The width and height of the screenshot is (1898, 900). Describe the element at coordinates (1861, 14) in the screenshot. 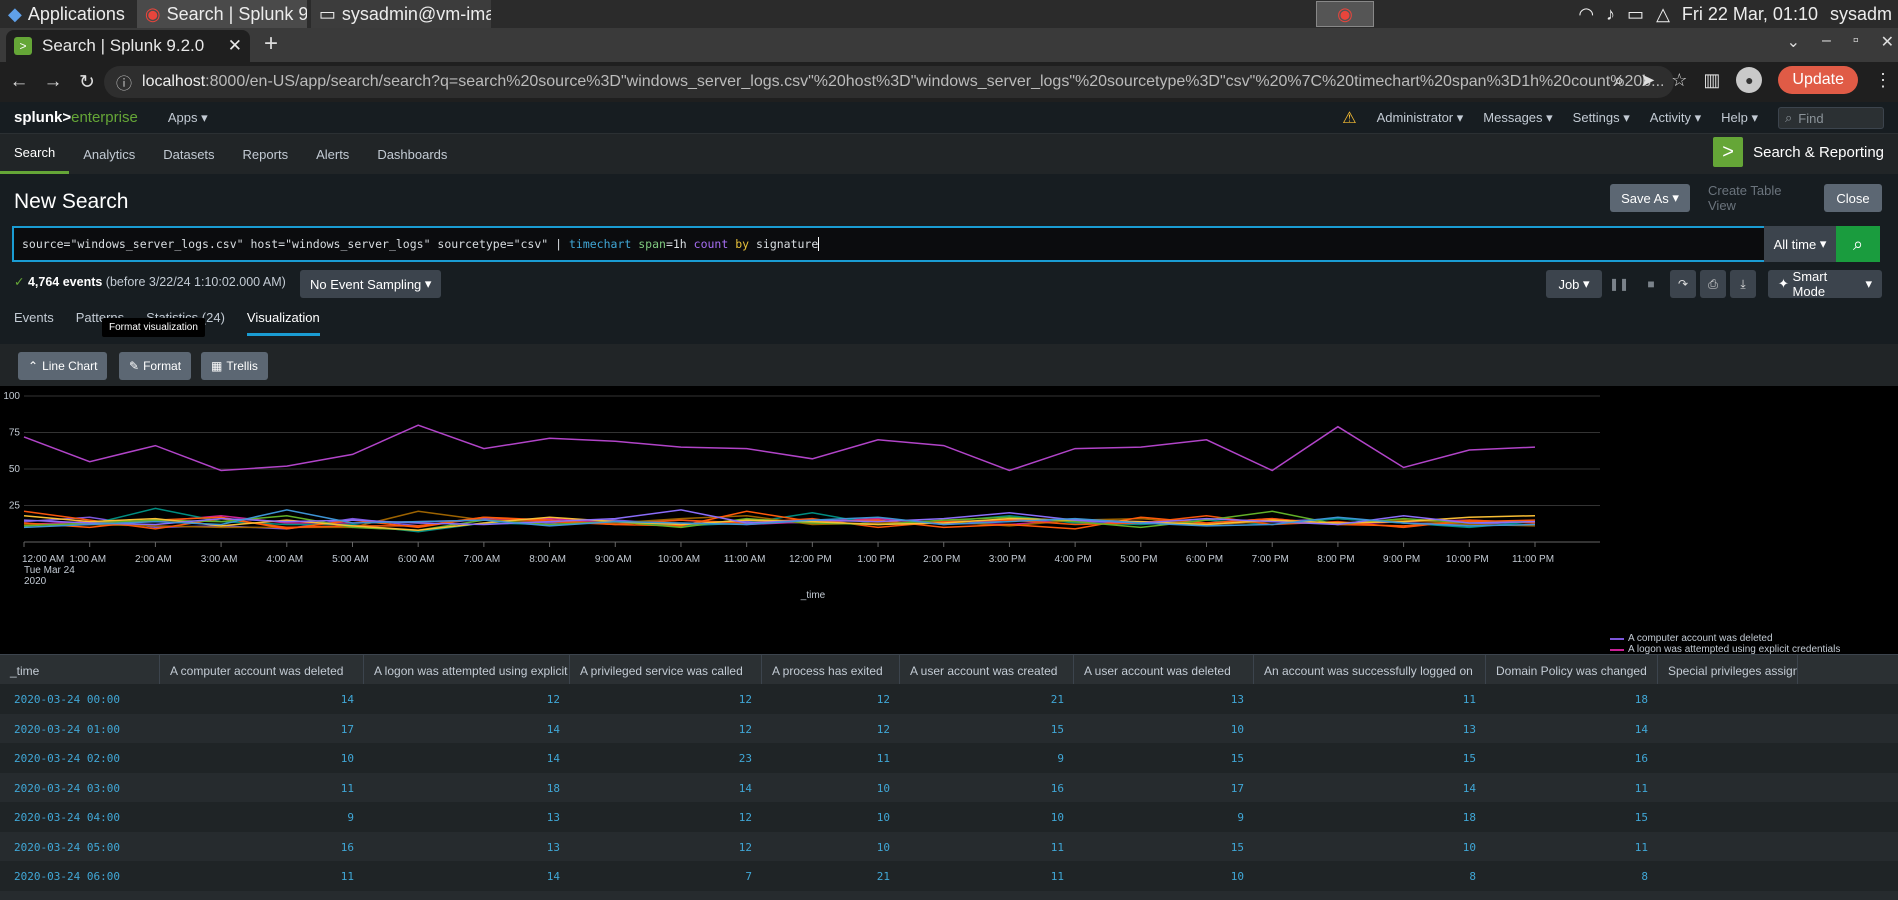

I see `user-menu: sysadm` at that location.